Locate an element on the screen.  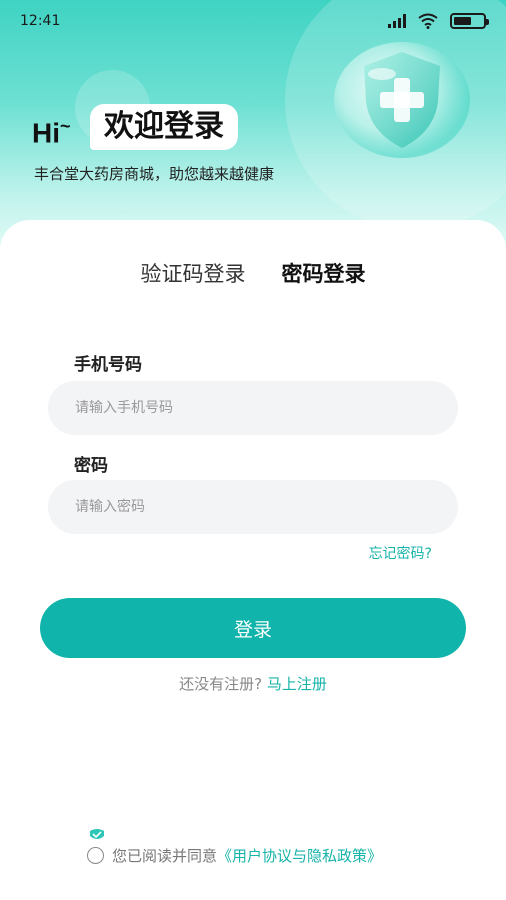
phone-label: 手机号码 is located at coordinates (108, 365).